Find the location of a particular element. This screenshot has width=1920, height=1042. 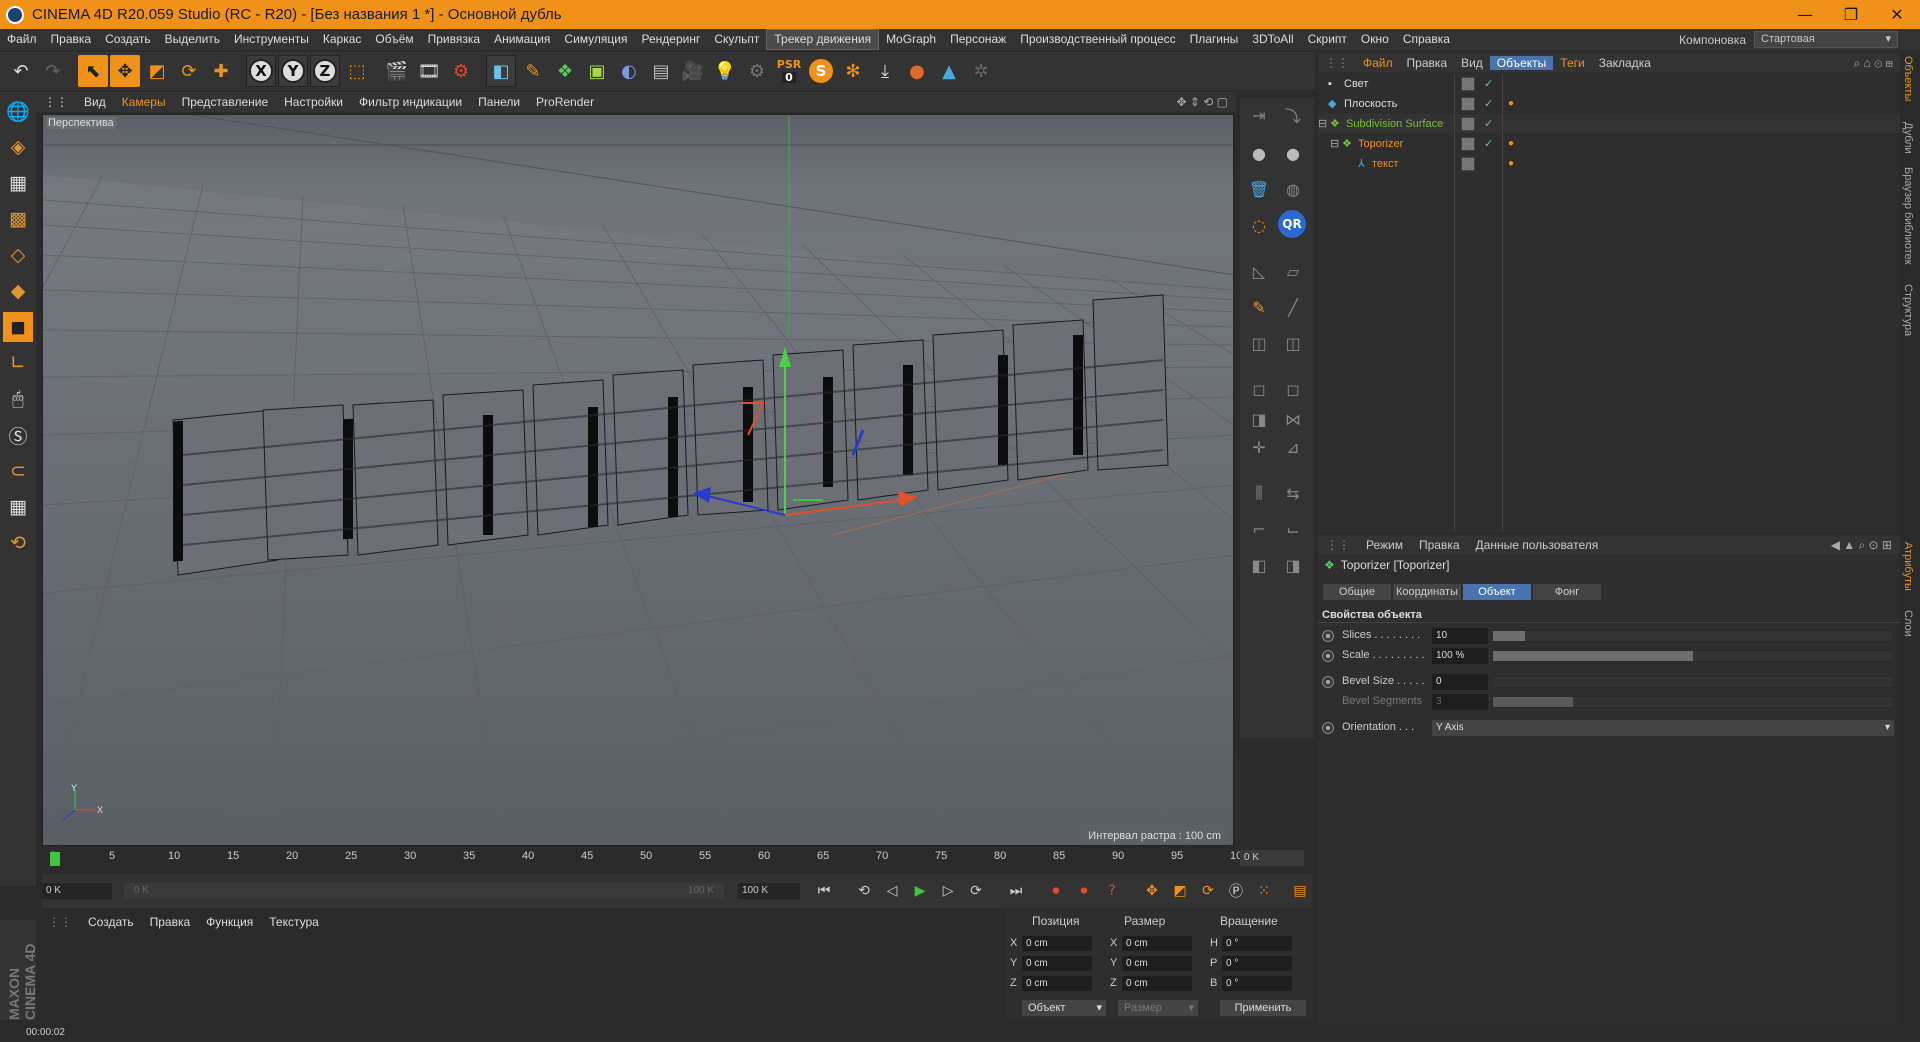

layout-select: Стартовая ▾ is located at coordinates (1826, 39).